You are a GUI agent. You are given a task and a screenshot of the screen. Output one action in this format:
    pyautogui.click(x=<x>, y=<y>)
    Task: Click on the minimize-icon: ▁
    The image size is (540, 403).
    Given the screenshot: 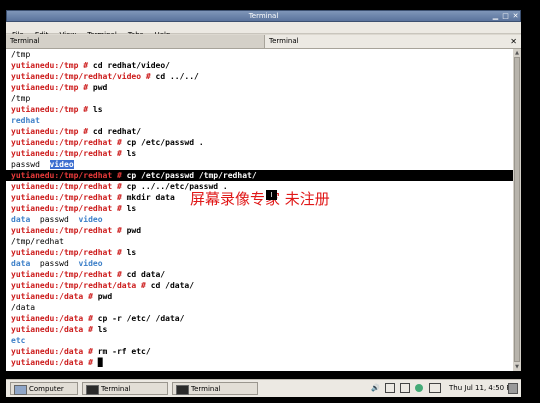 What is the action you would take?
    pyautogui.click(x=495, y=16)
    